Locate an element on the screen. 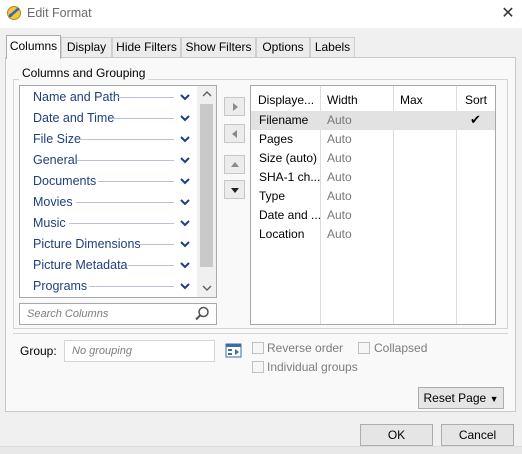  list-item: File Size is located at coordinates (57, 139).